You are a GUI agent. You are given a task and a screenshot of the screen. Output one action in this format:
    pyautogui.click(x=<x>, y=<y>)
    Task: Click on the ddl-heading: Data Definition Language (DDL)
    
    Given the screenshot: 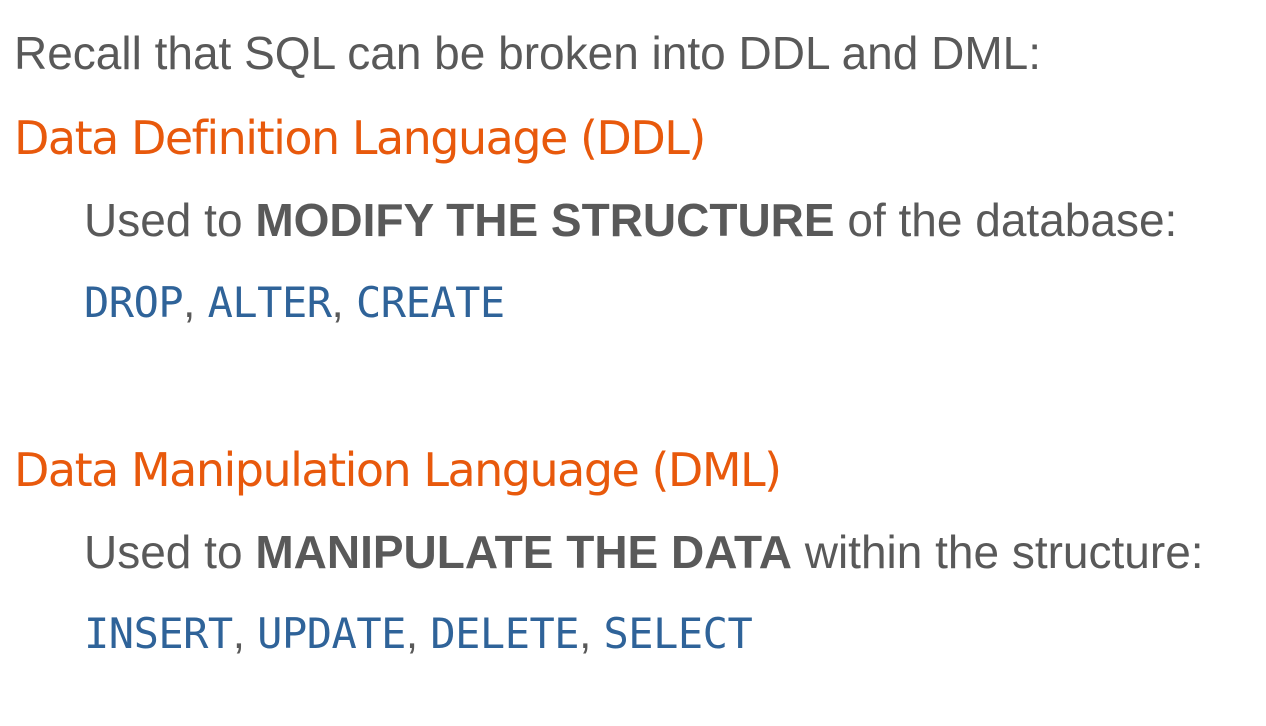 What is the action you would take?
    pyautogui.click(x=360, y=138)
    